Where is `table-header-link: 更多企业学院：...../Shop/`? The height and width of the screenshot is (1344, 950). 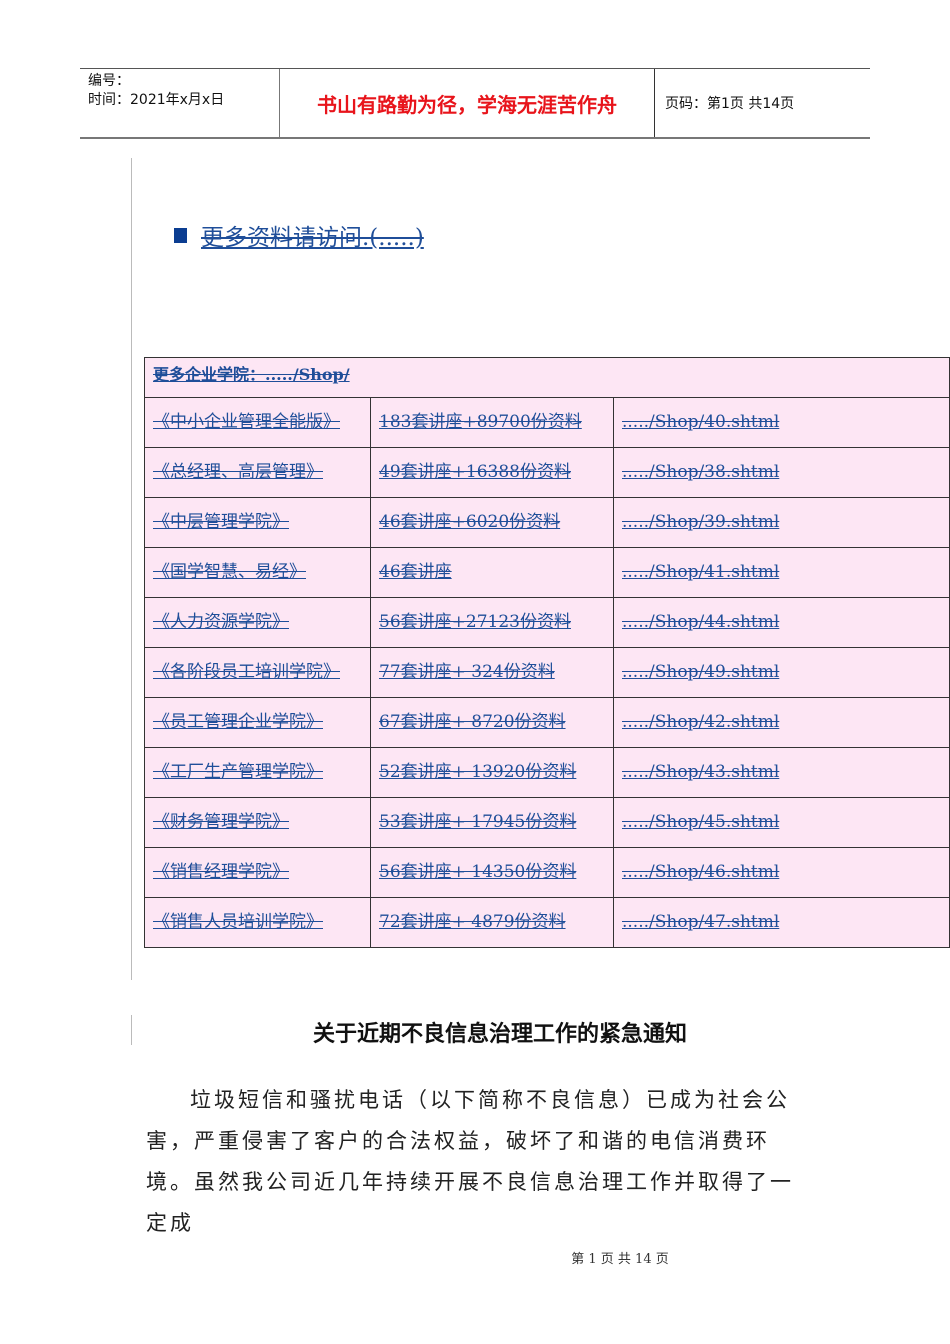 table-header-link: 更多企业学院：...../Shop/ is located at coordinates (251, 374).